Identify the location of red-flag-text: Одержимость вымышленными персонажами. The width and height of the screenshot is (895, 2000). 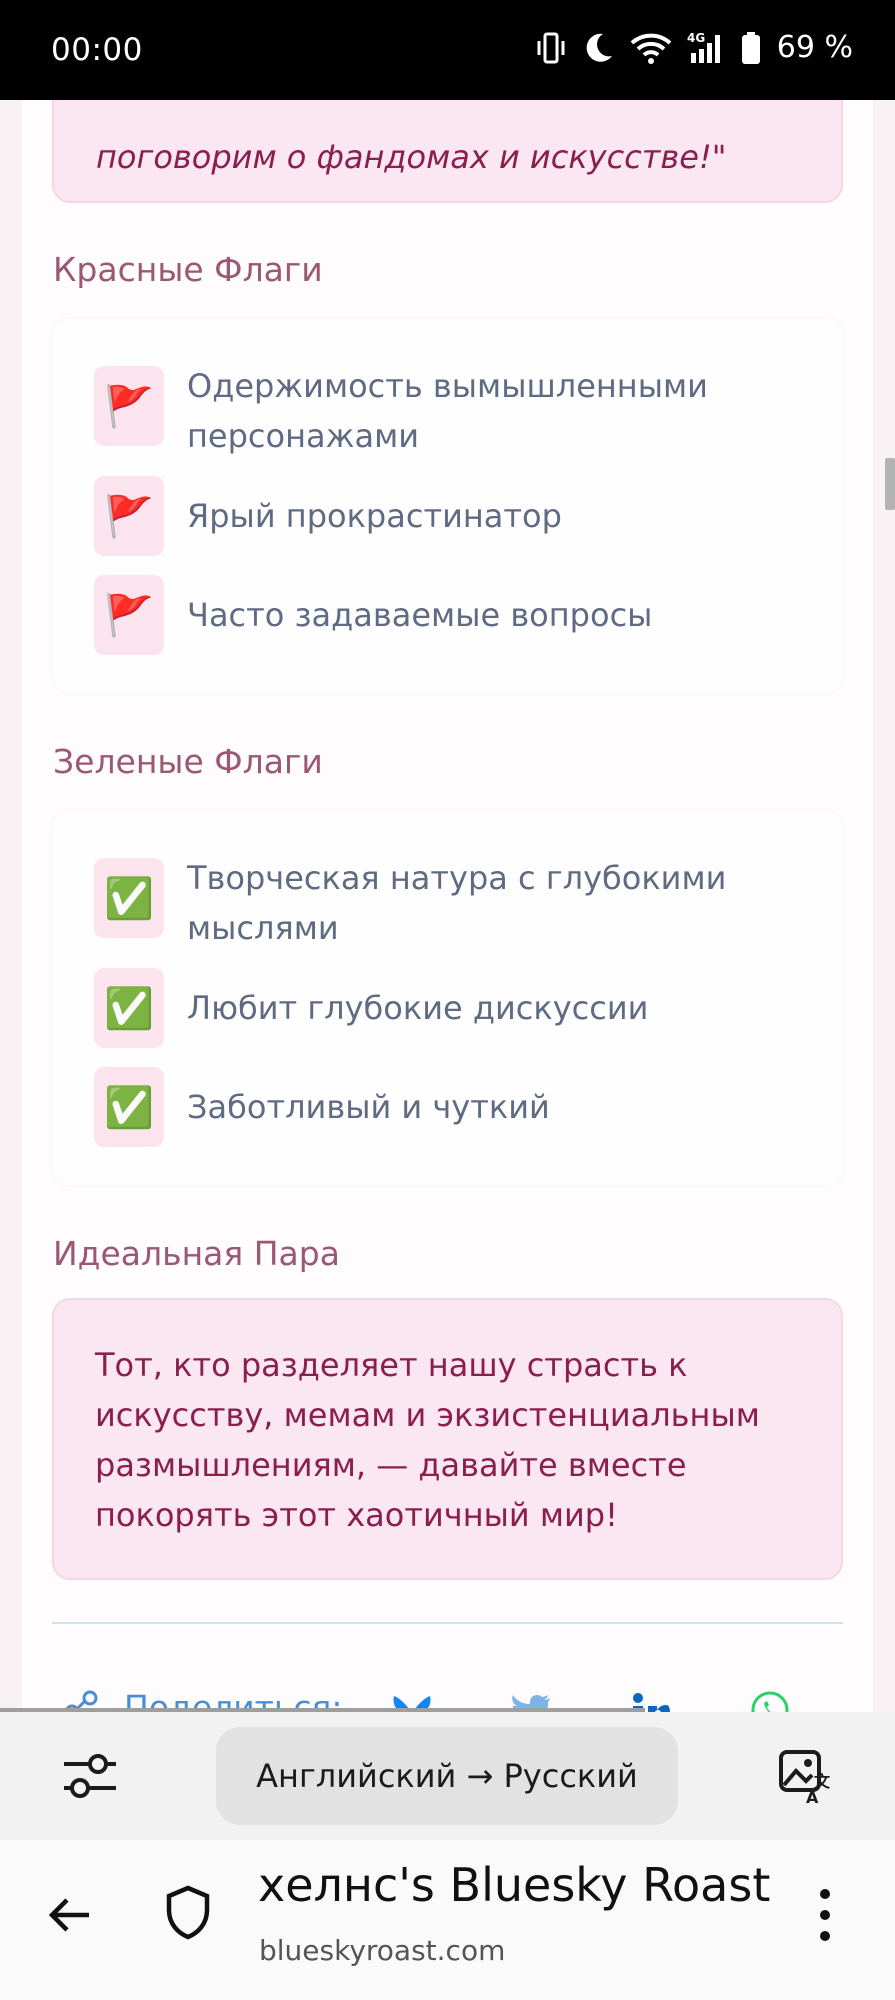
(447, 411).